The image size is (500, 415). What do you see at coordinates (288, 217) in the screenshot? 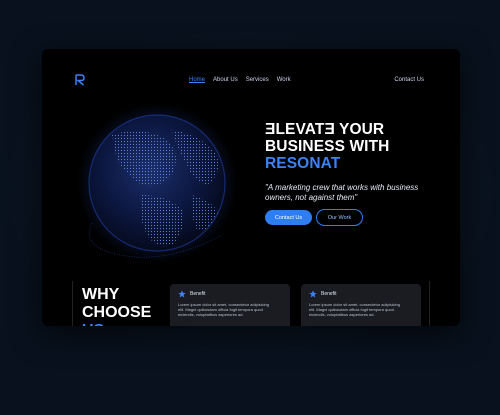
I see `contact-us-button: Contact Us` at bounding box center [288, 217].